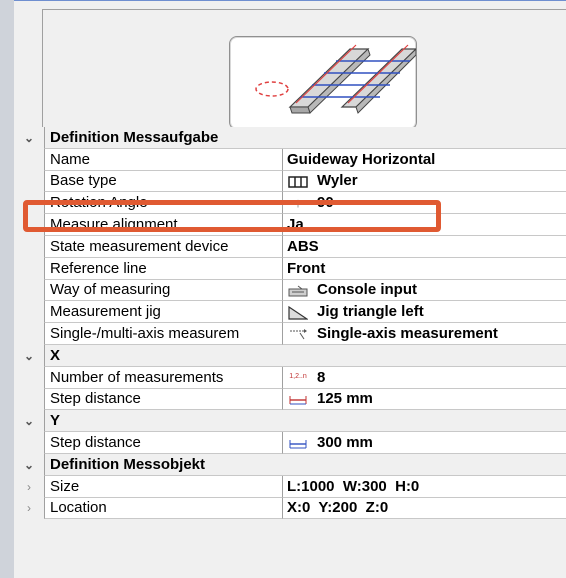  Describe the element at coordinates (163, 181) in the screenshot. I see `property-label: Base type` at that location.